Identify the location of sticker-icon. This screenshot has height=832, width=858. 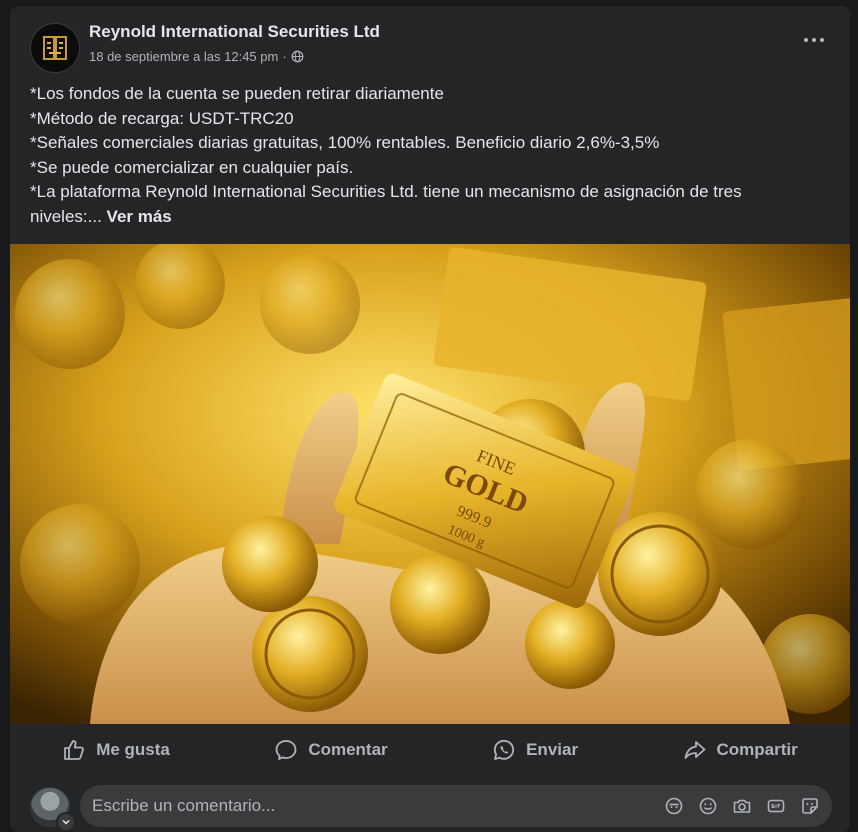
(810, 806).